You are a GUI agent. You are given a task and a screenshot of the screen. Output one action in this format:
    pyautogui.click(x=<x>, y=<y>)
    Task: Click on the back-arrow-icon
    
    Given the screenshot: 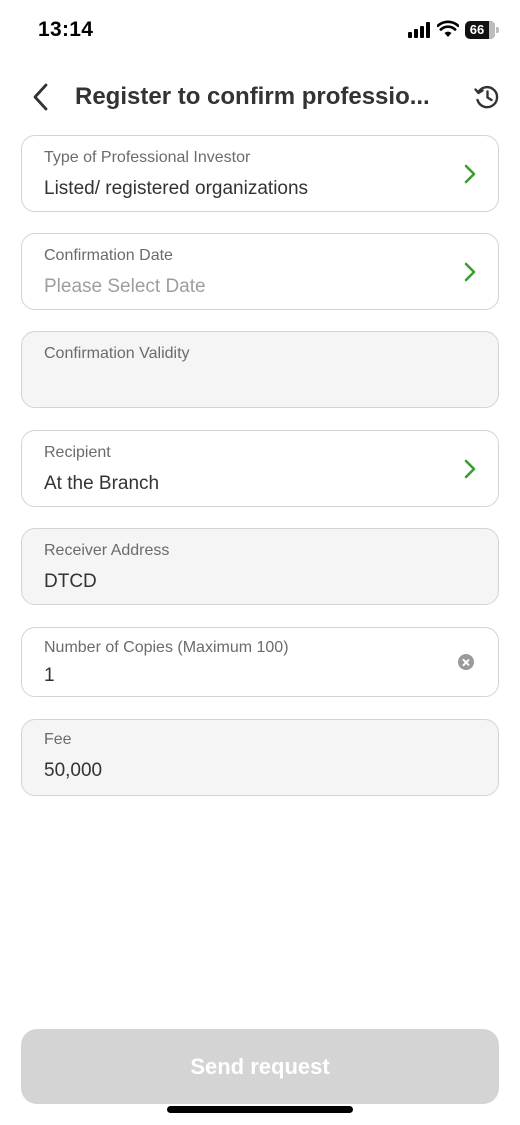 What is the action you would take?
    pyautogui.click(x=40, y=97)
    